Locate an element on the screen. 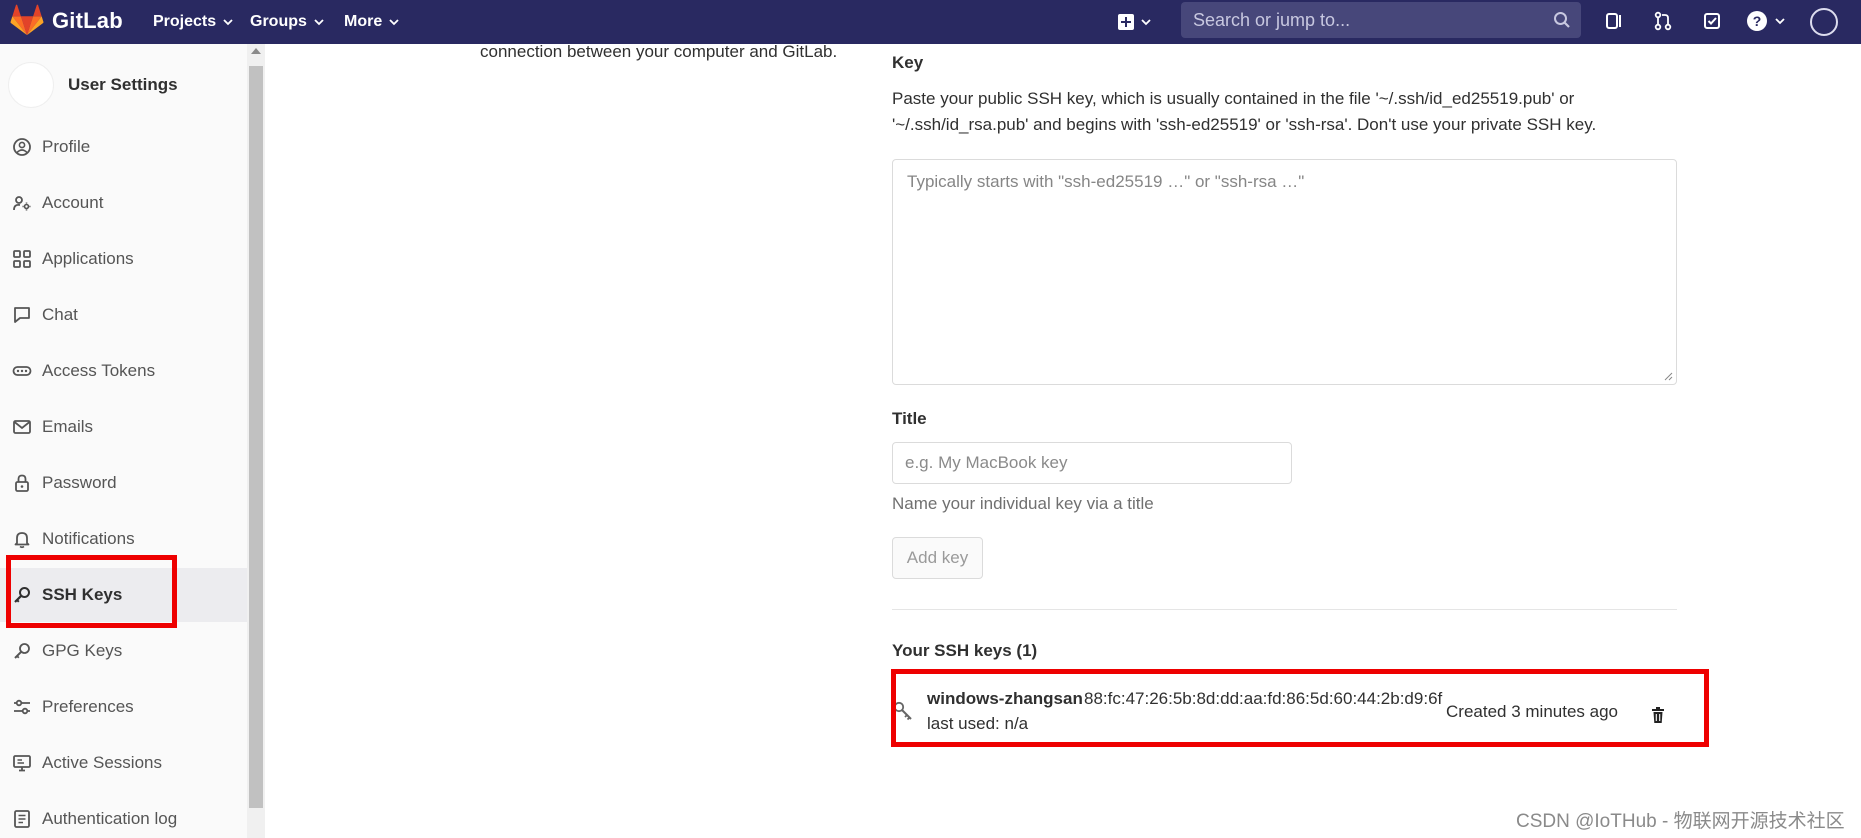 The image size is (1861, 838). new-dropdown-button is located at coordinates (1135, 22).